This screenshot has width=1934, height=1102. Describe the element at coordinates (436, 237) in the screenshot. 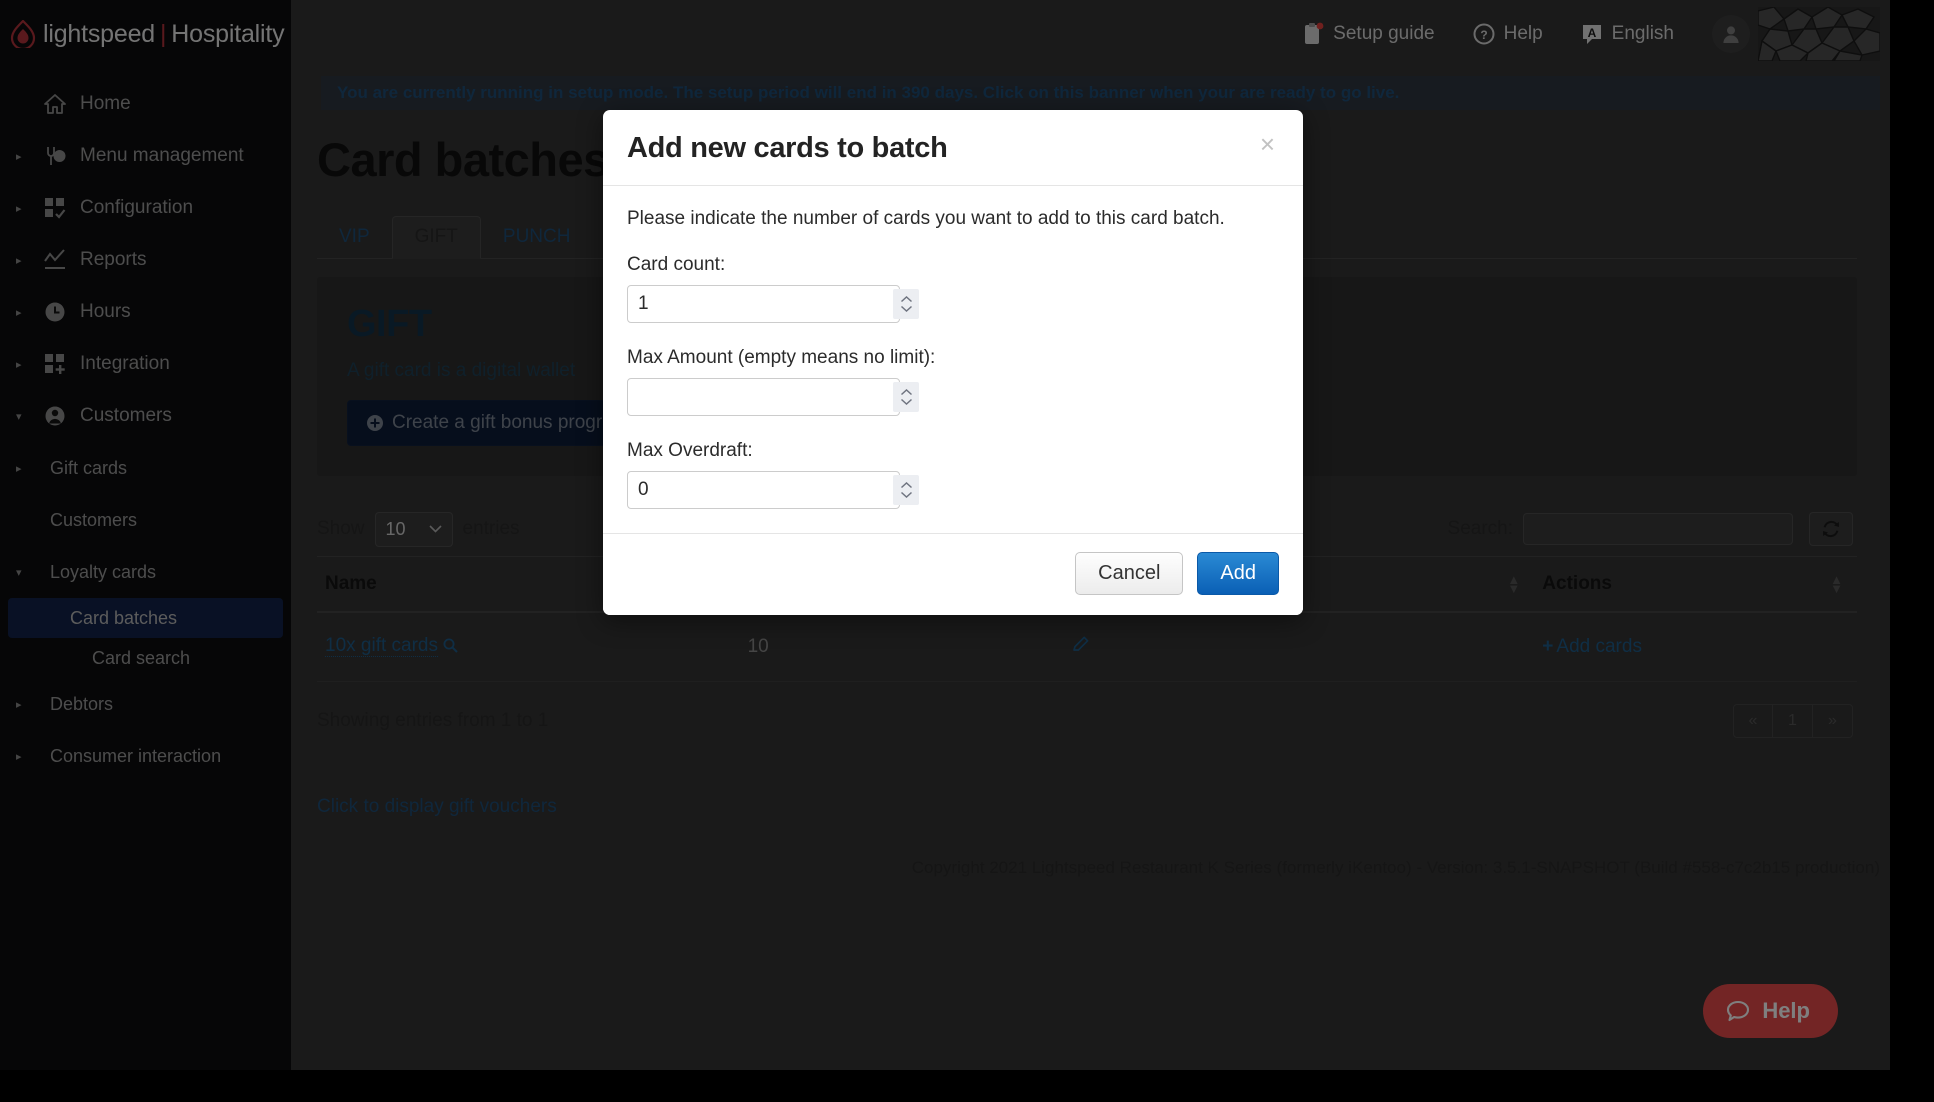

I see `tab-gift: GIFT` at that location.